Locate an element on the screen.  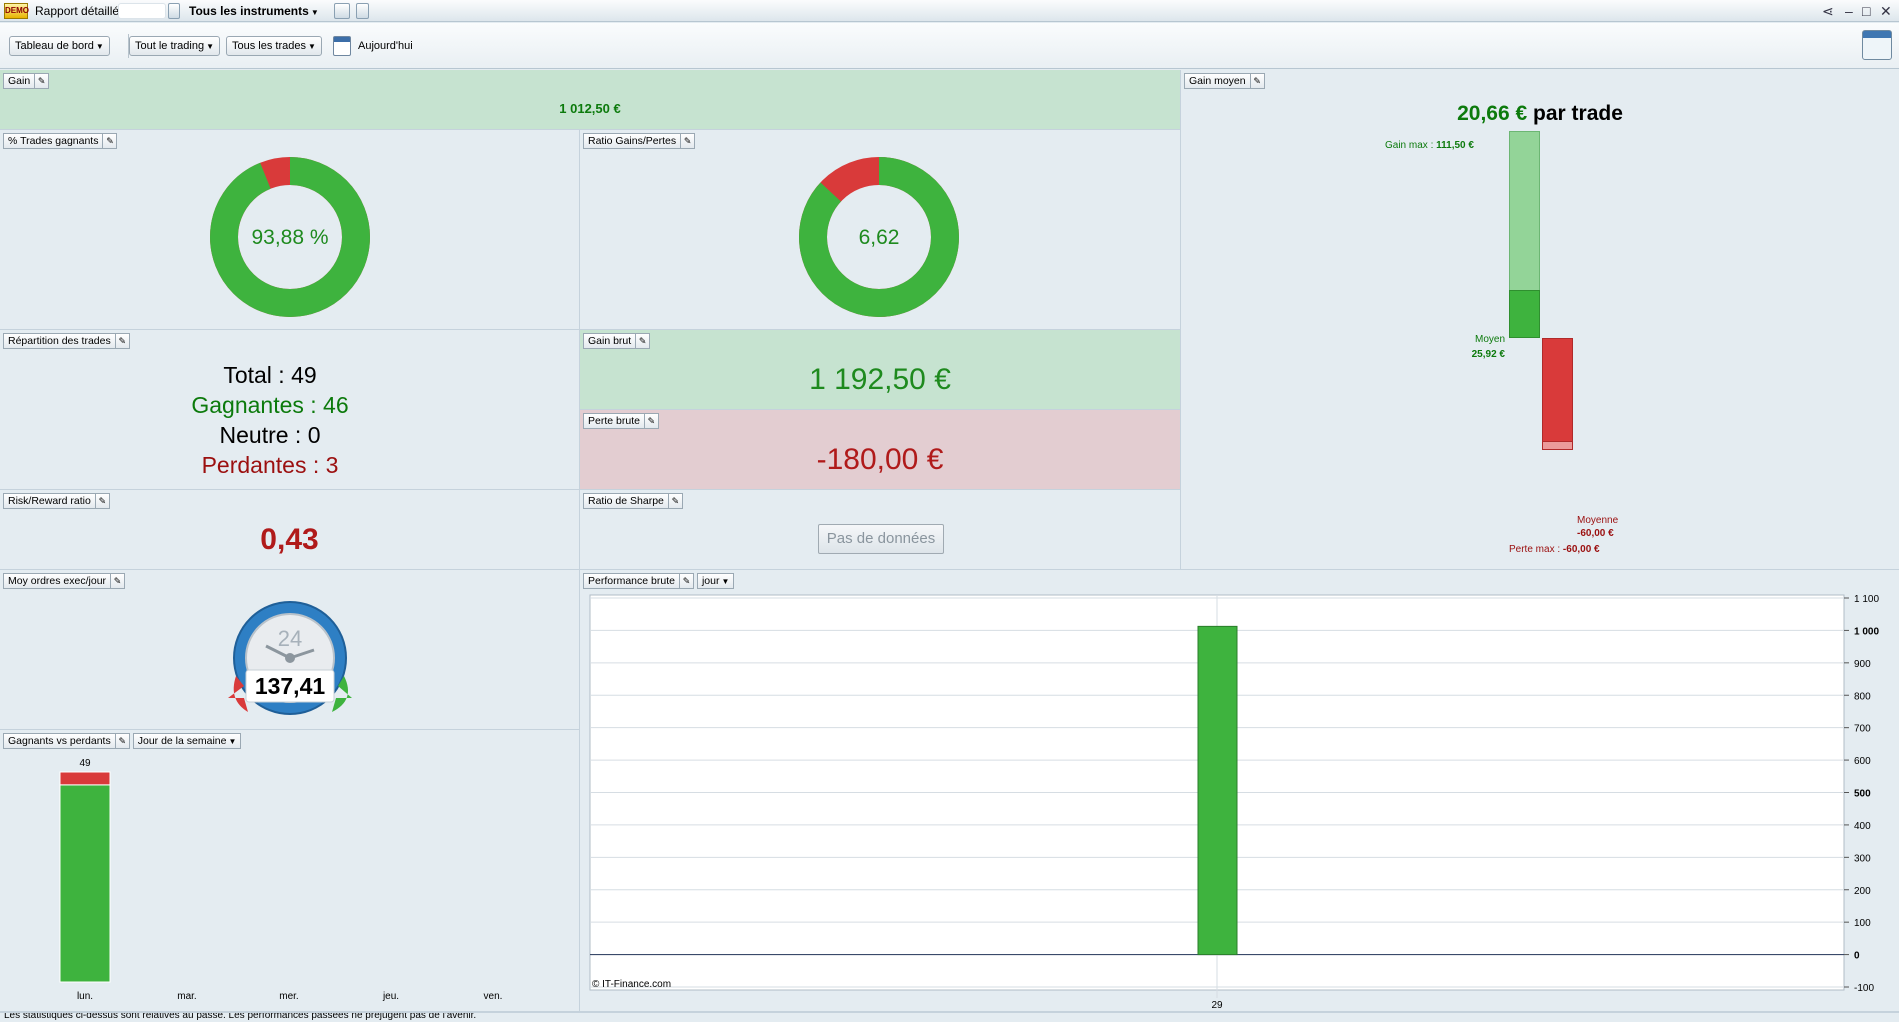
gross-loss-panel: Perte brute ✎ -180,00 € is located at coordinates (880, 450).